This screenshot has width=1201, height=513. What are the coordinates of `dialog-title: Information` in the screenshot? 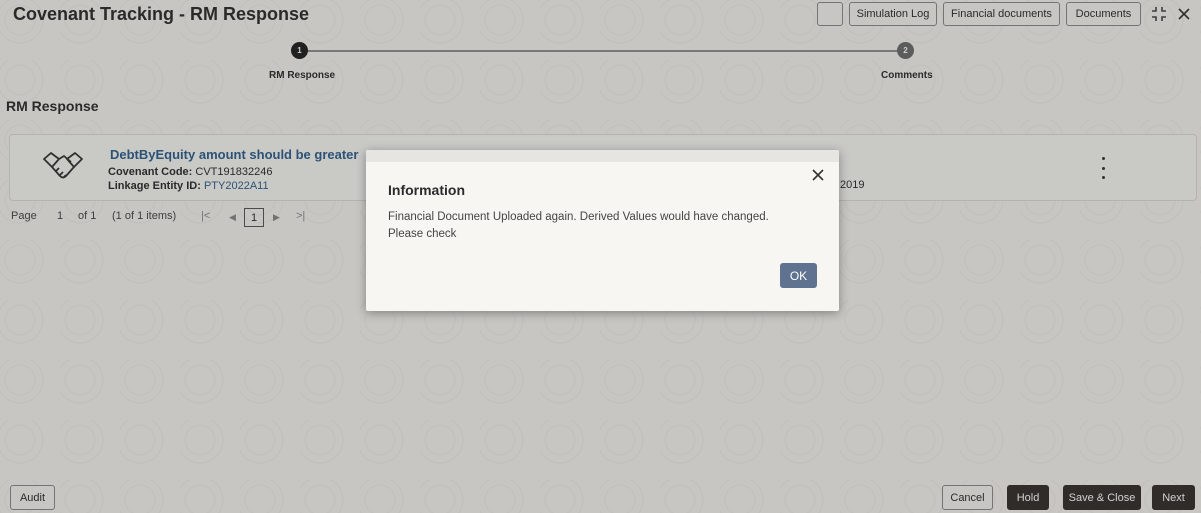 It's located at (426, 190).